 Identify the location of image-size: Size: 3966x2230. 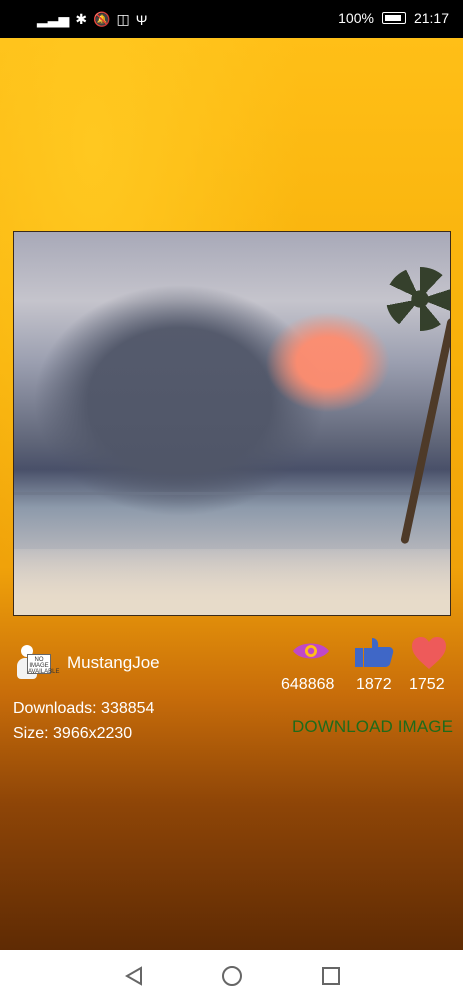
(73, 733).